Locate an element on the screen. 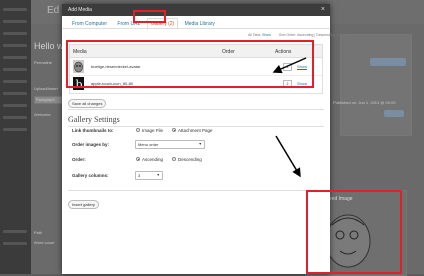  annotation-arrows is located at coordinates (289, 117).